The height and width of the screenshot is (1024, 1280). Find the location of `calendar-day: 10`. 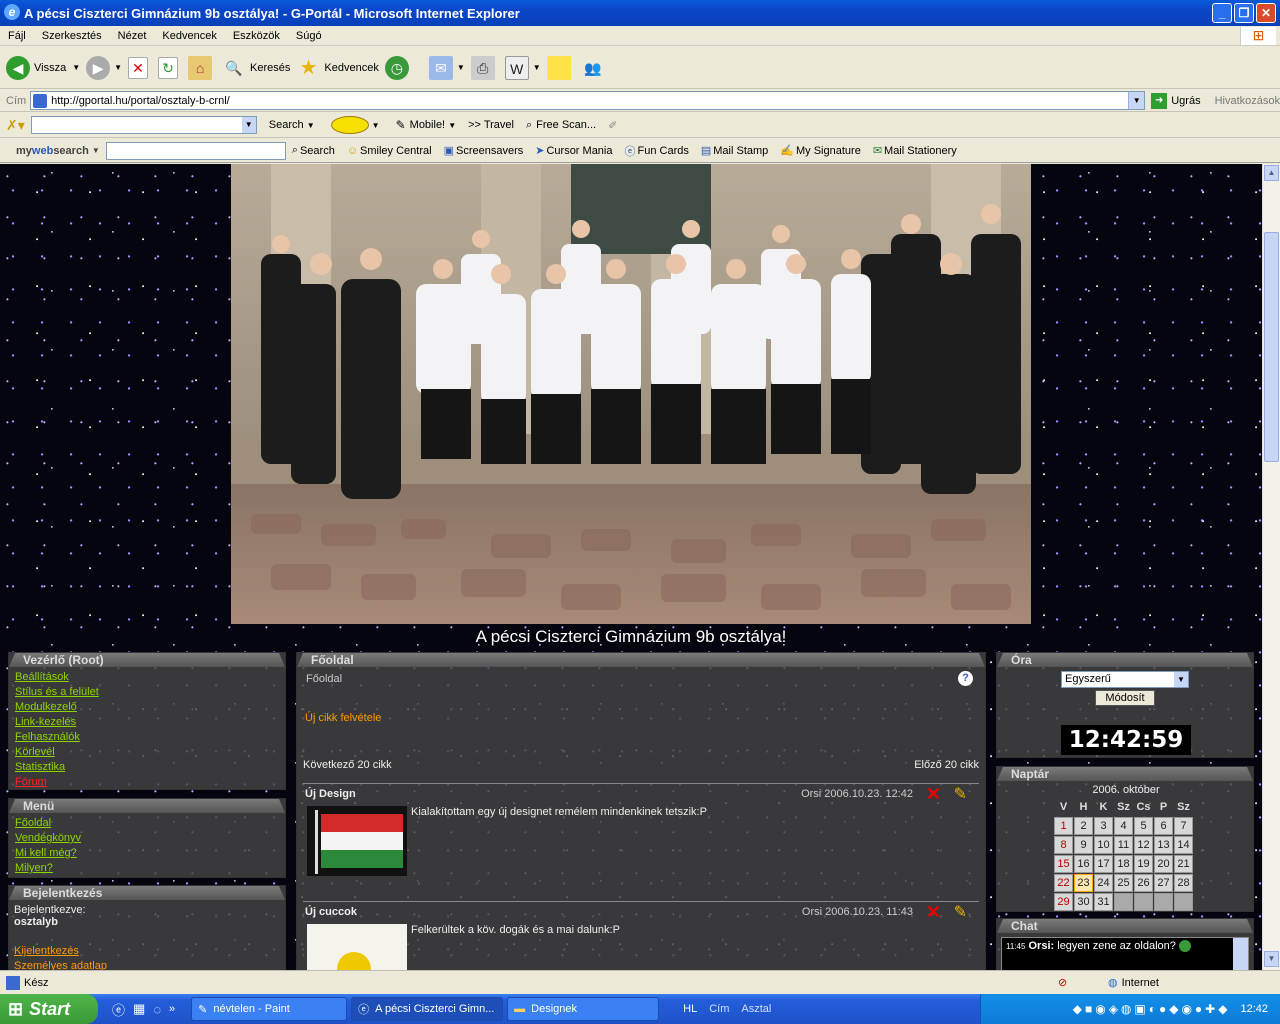

calendar-day: 10 is located at coordinates (1103, 845).